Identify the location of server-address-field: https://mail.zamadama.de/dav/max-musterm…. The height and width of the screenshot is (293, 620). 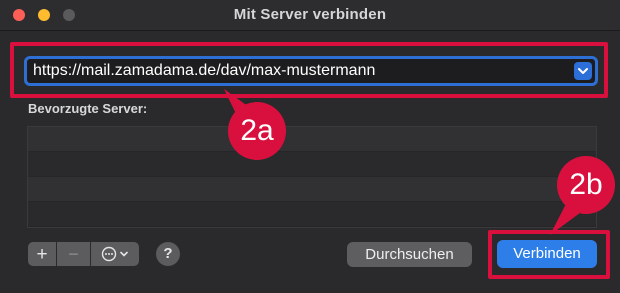
(311, 71).